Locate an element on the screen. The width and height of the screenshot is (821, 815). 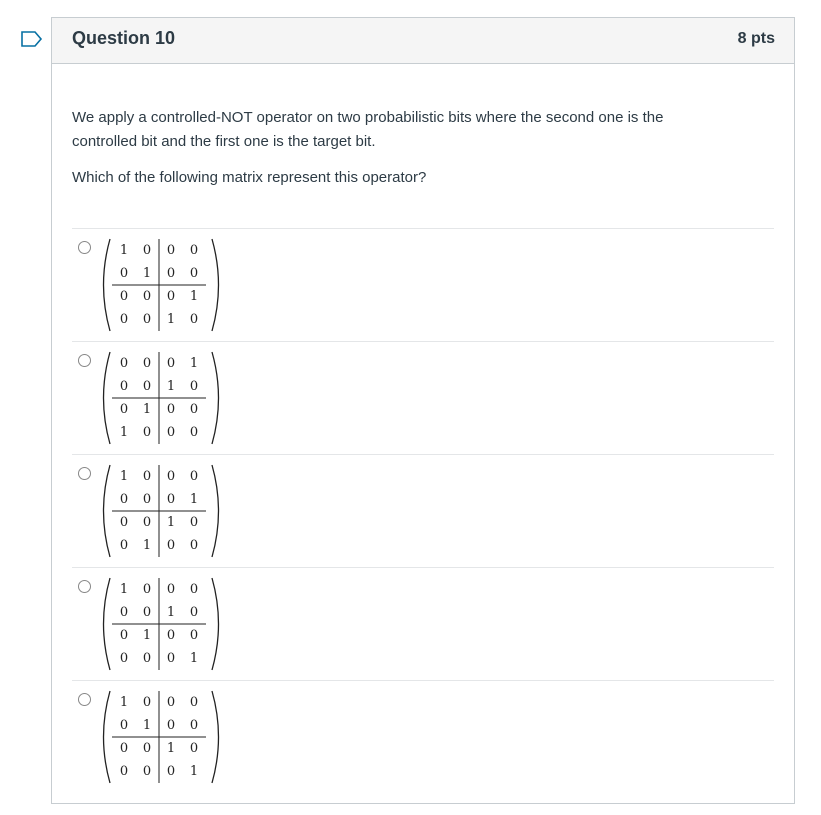
matrix-svg: 0 0 0 10 0 1 00 1 0 01 0 0 0 is located at coordinates (161, 398).